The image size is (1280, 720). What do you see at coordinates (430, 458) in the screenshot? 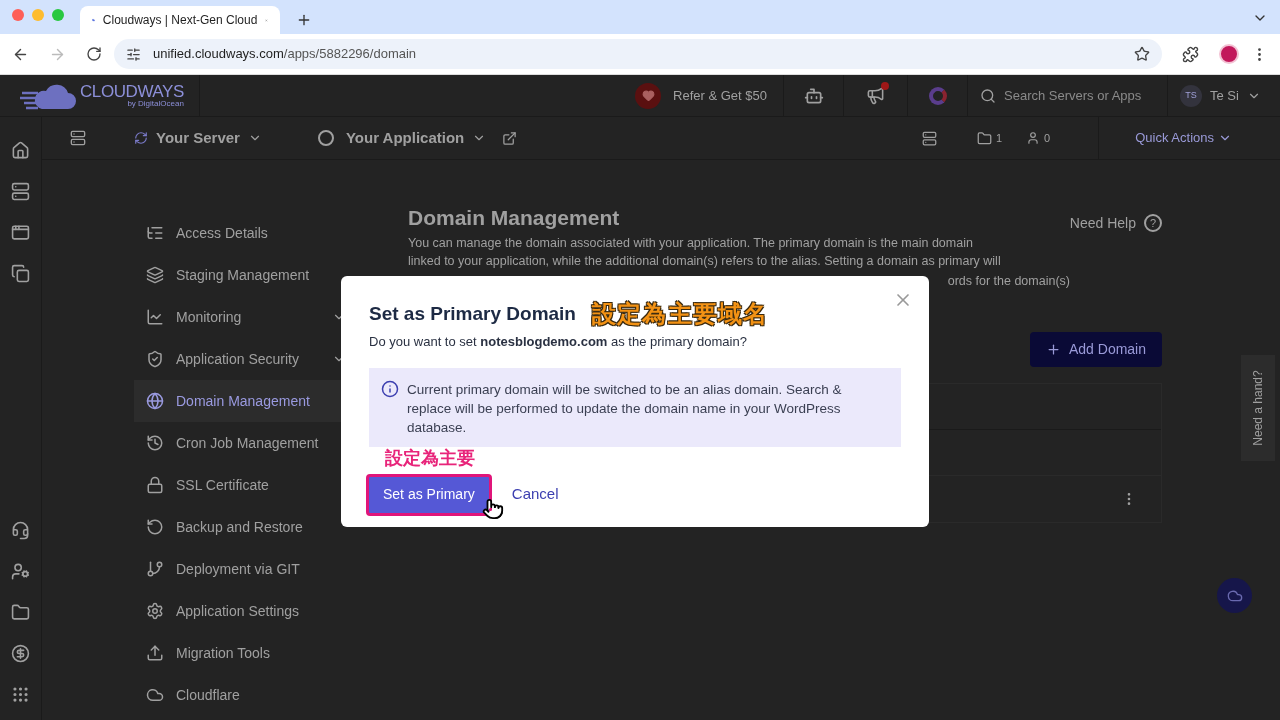
I see `annotation-label: 設定為主要` at bounding box center [430, 458].